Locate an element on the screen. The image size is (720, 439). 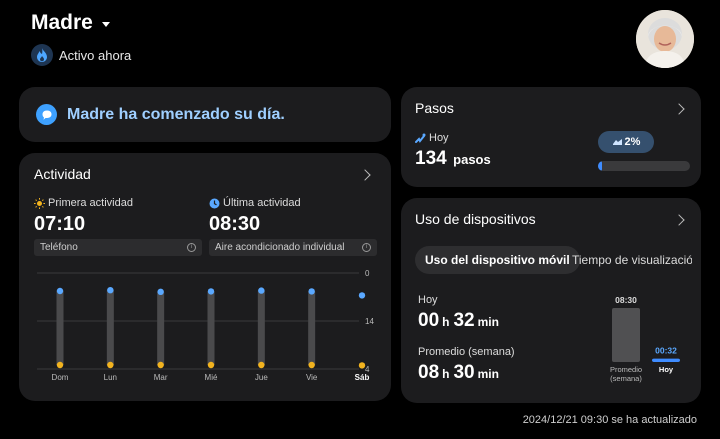
steps-today-row: Hoy is located at coordinates (432, 138).